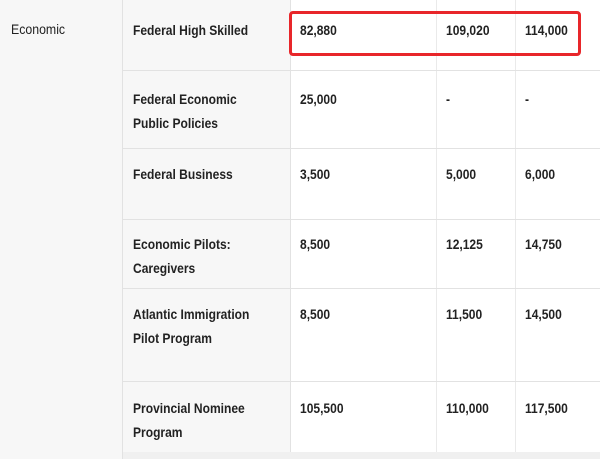 Image resolution: width=600 pixels, height=459 pixels. Describe the element at coordinates (464, 244) in the screenshot. I see `value-cell: 12,125` at that location.